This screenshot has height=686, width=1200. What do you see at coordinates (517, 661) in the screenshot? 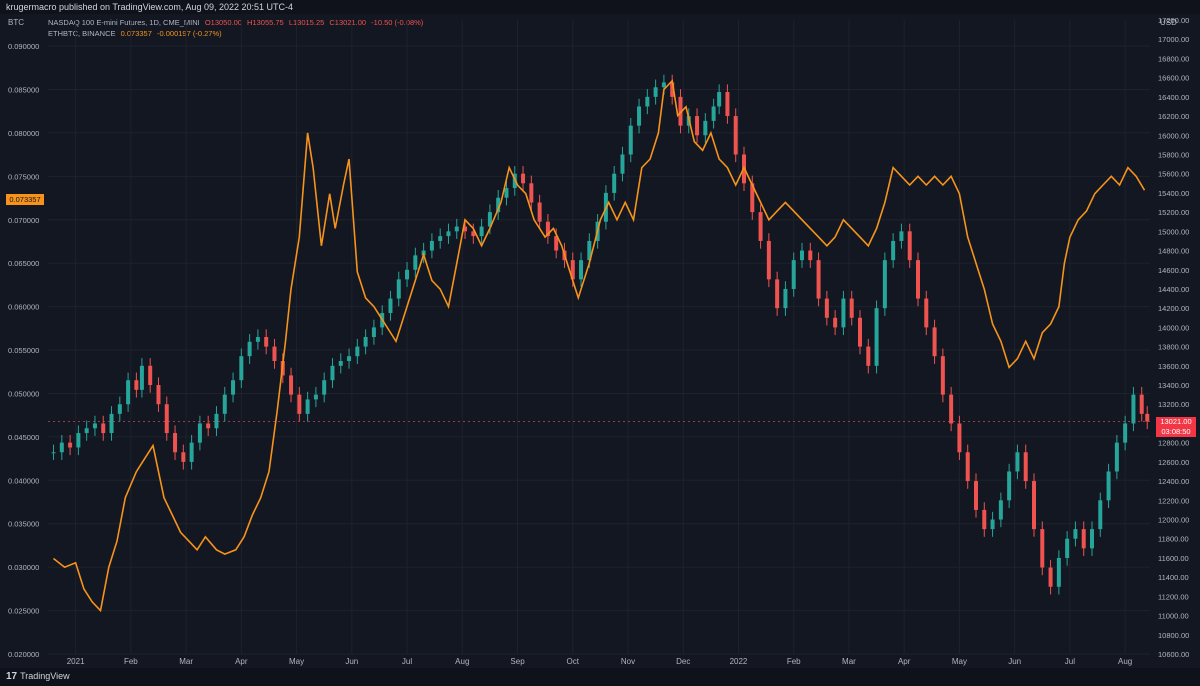
I see `x-axis-tick: Sep` at bounding box center [517, 661].